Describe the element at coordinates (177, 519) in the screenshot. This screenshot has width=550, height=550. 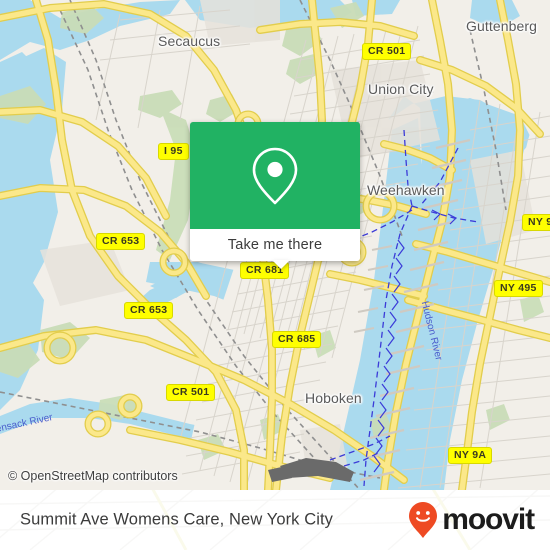
I see `page-title: Summit Ave Womens Care, New York City` at that location.